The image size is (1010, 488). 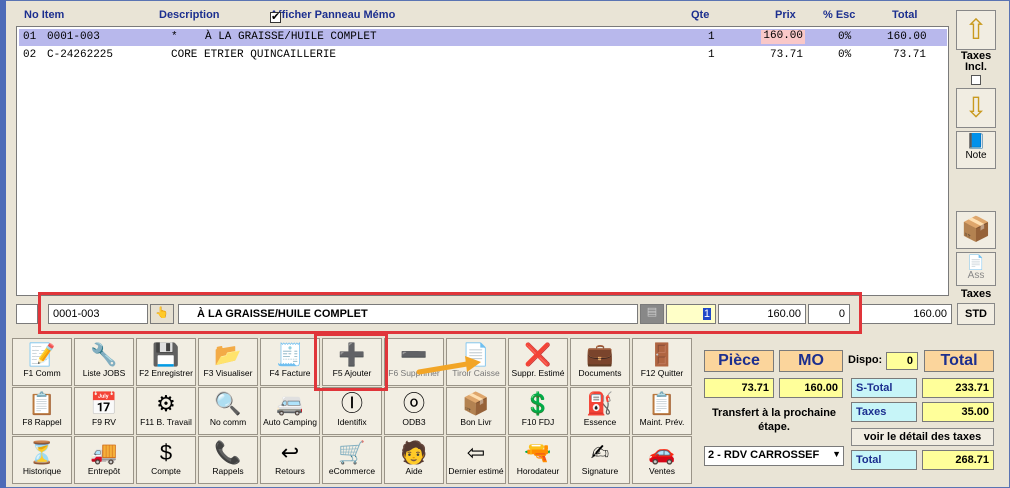 What do you see at coordinates (42, 362) in the screenshot?
I see `comm-button: 📝 F1 Comm` at bounding box center [42, 362].